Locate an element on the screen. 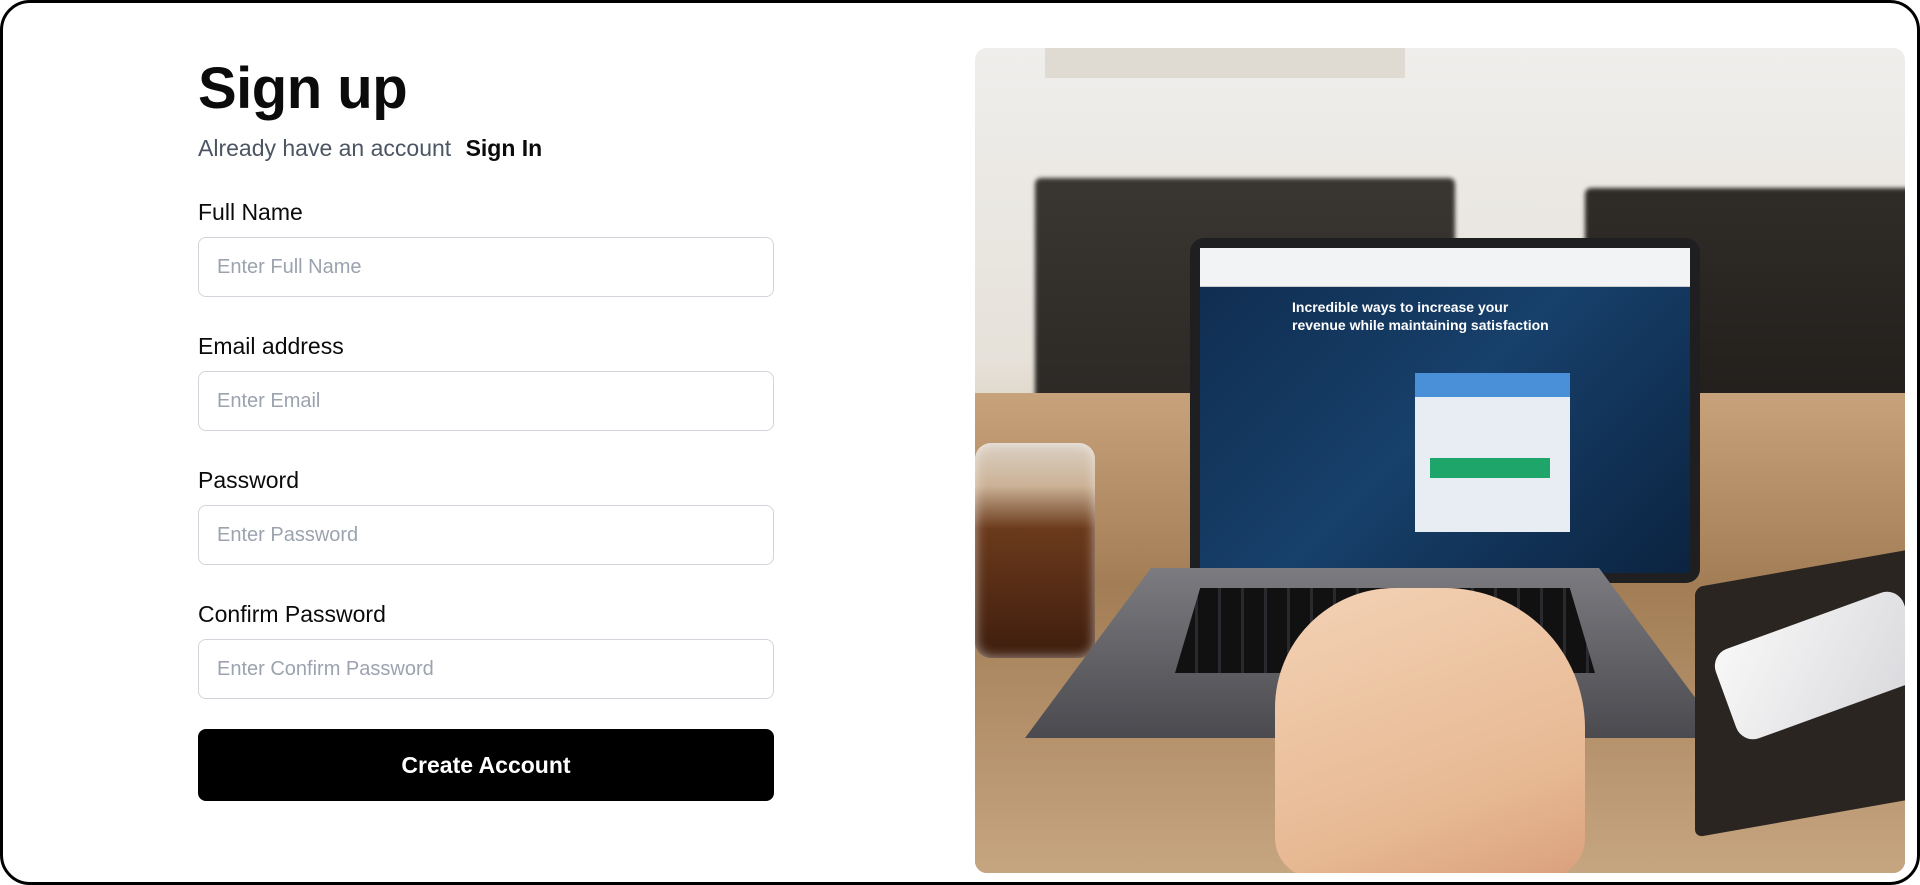  photo-shelf is located at coordinates (1225, 63).